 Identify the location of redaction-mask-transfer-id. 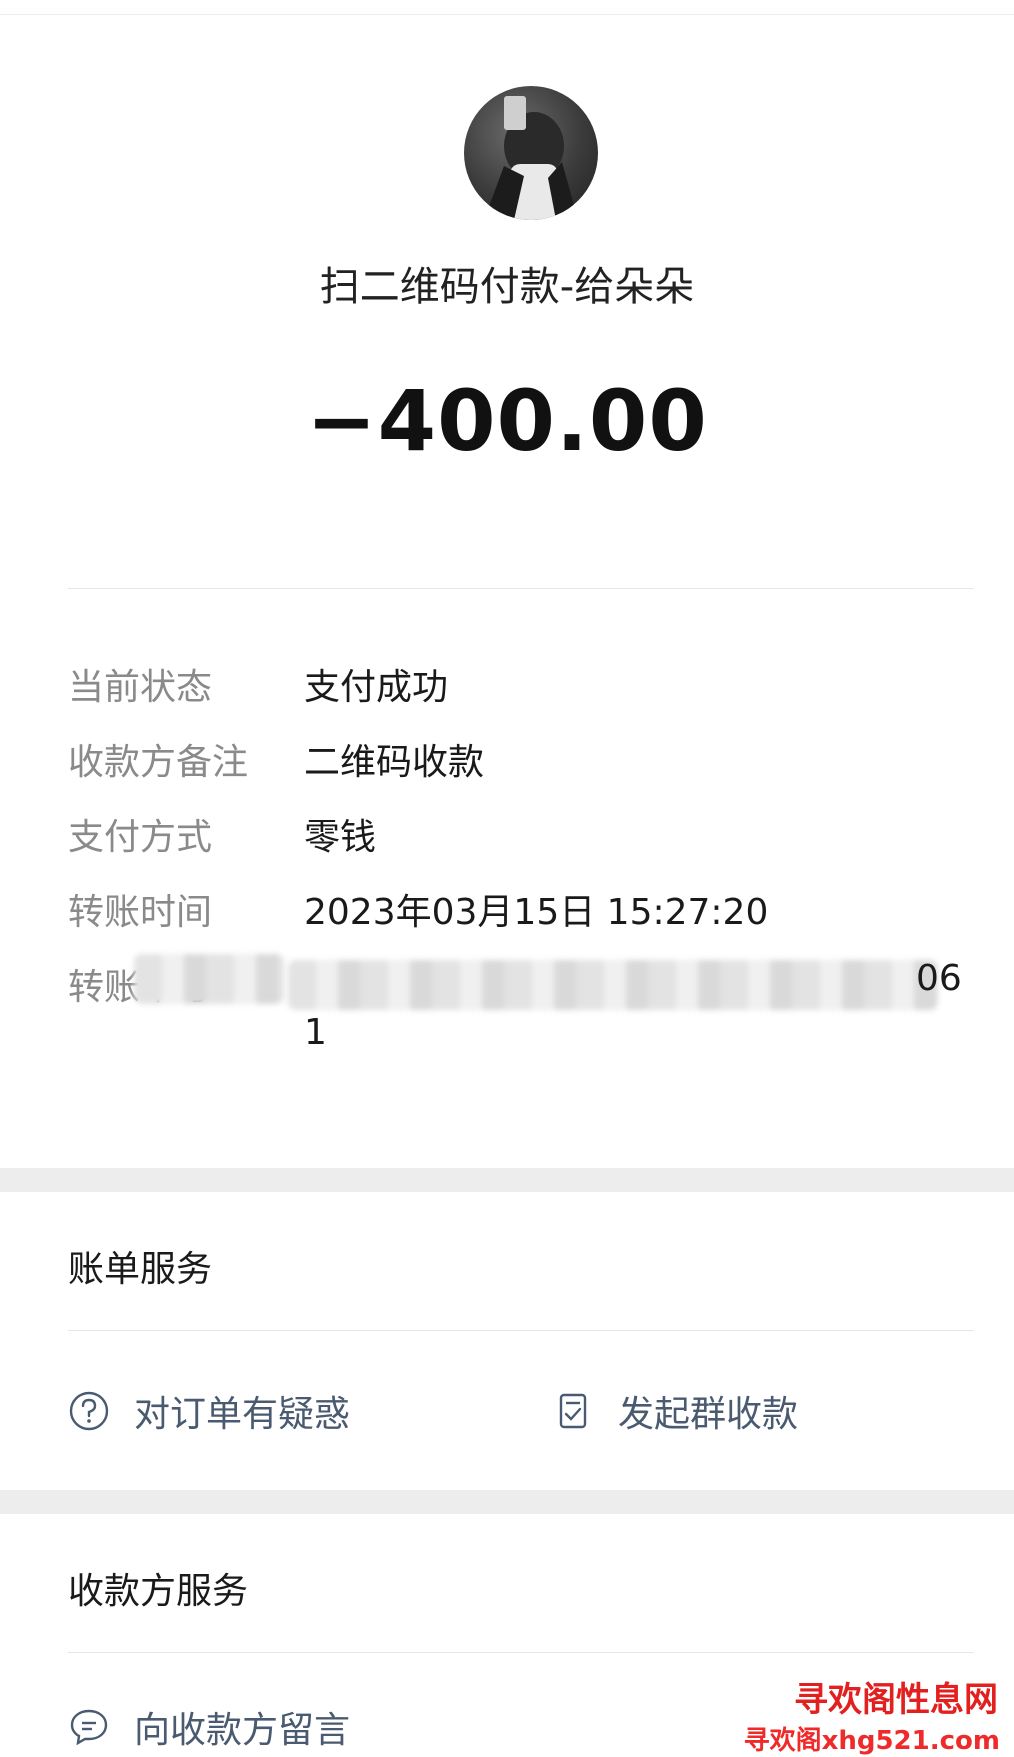
(613, 985).